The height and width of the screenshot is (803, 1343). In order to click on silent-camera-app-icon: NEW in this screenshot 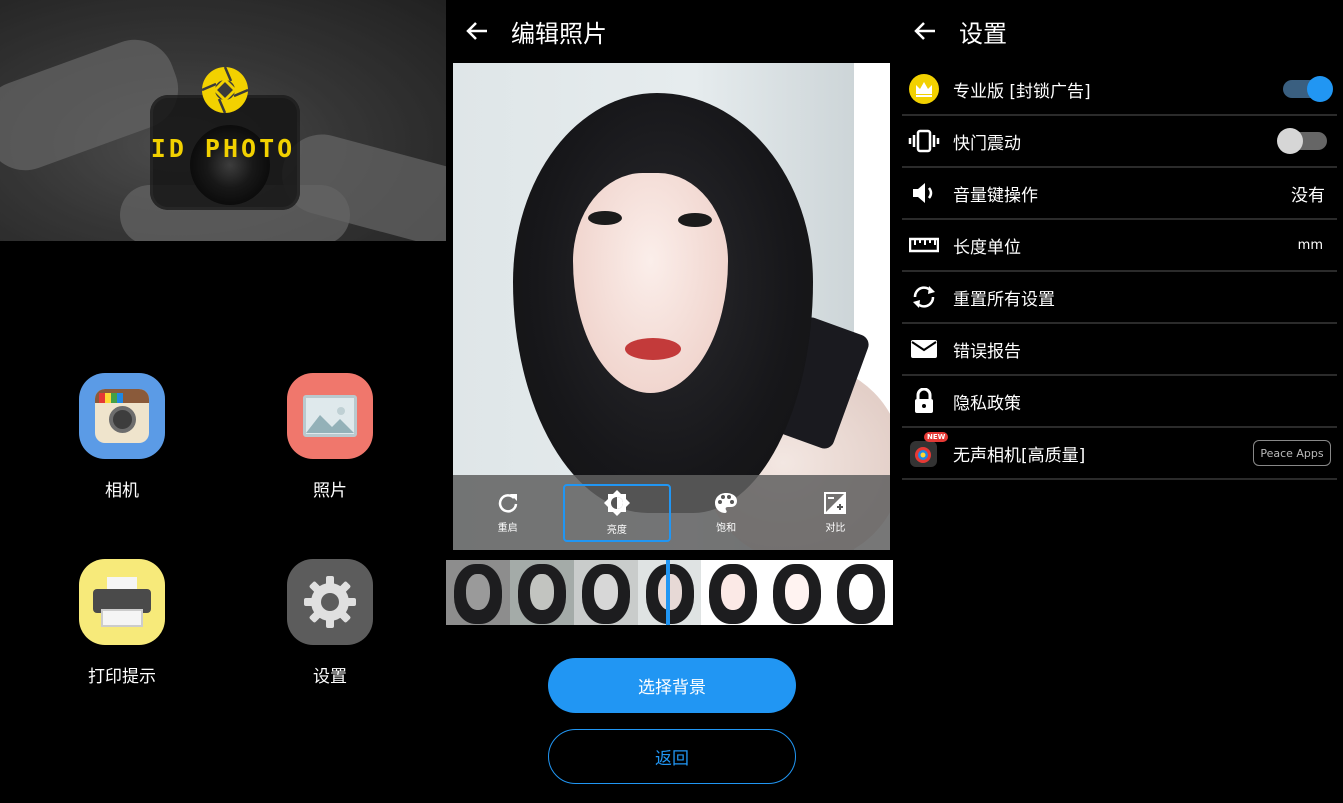, I will do `click(925, 450)`.